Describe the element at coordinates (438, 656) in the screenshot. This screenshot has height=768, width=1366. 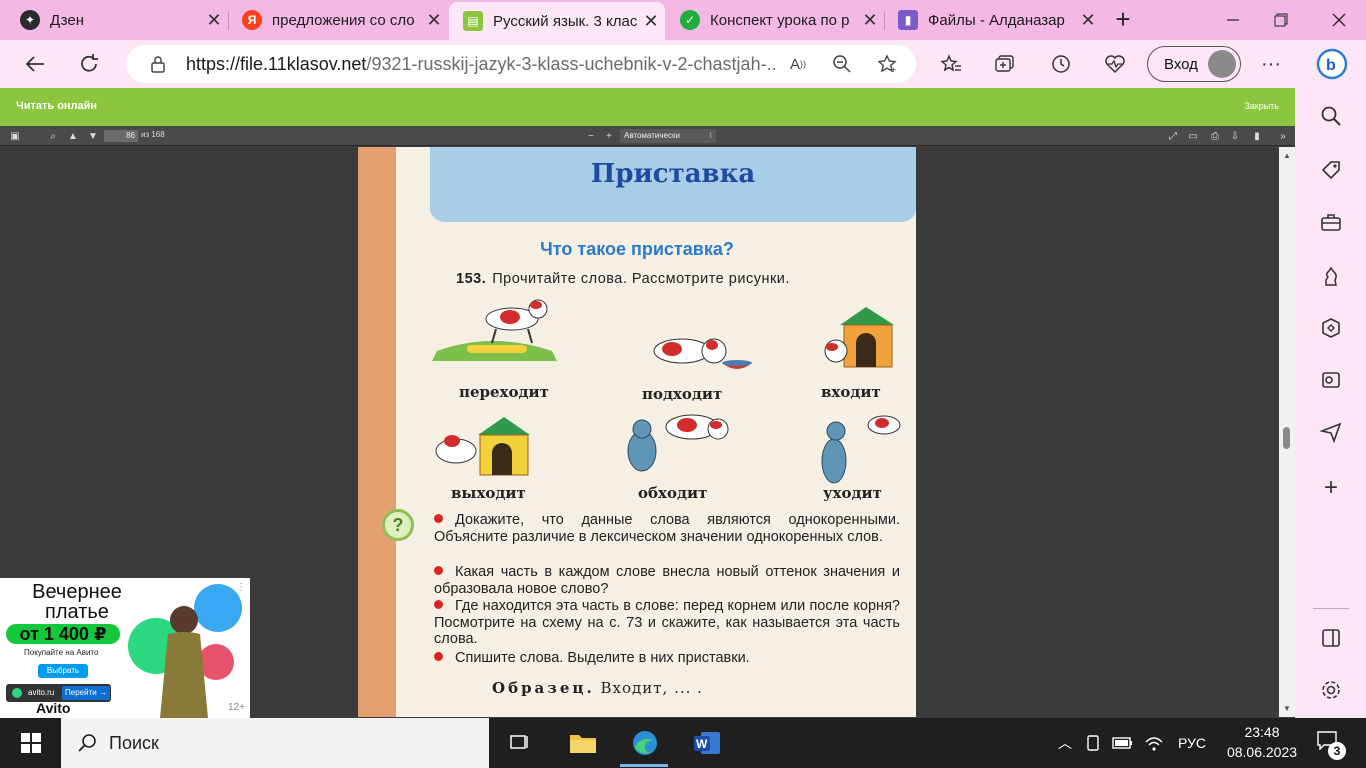
I see `bullet-dot` at that location.